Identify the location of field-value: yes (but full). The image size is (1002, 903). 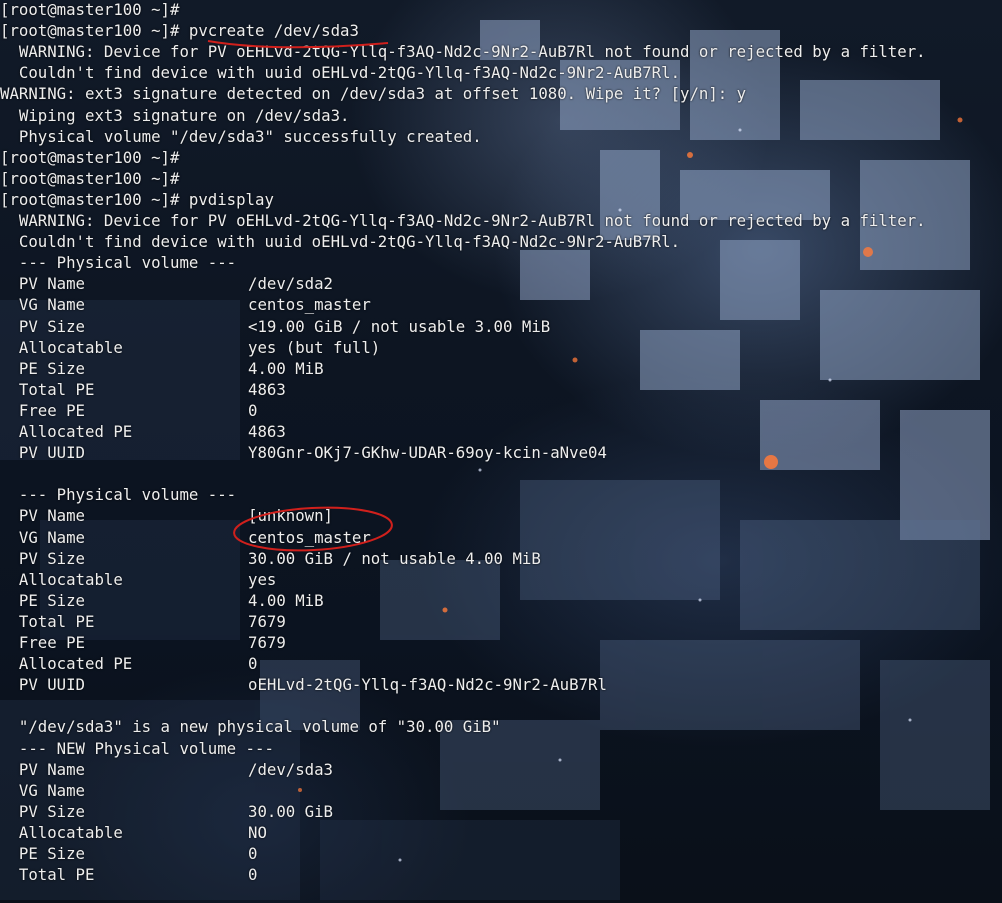
(314, 347).